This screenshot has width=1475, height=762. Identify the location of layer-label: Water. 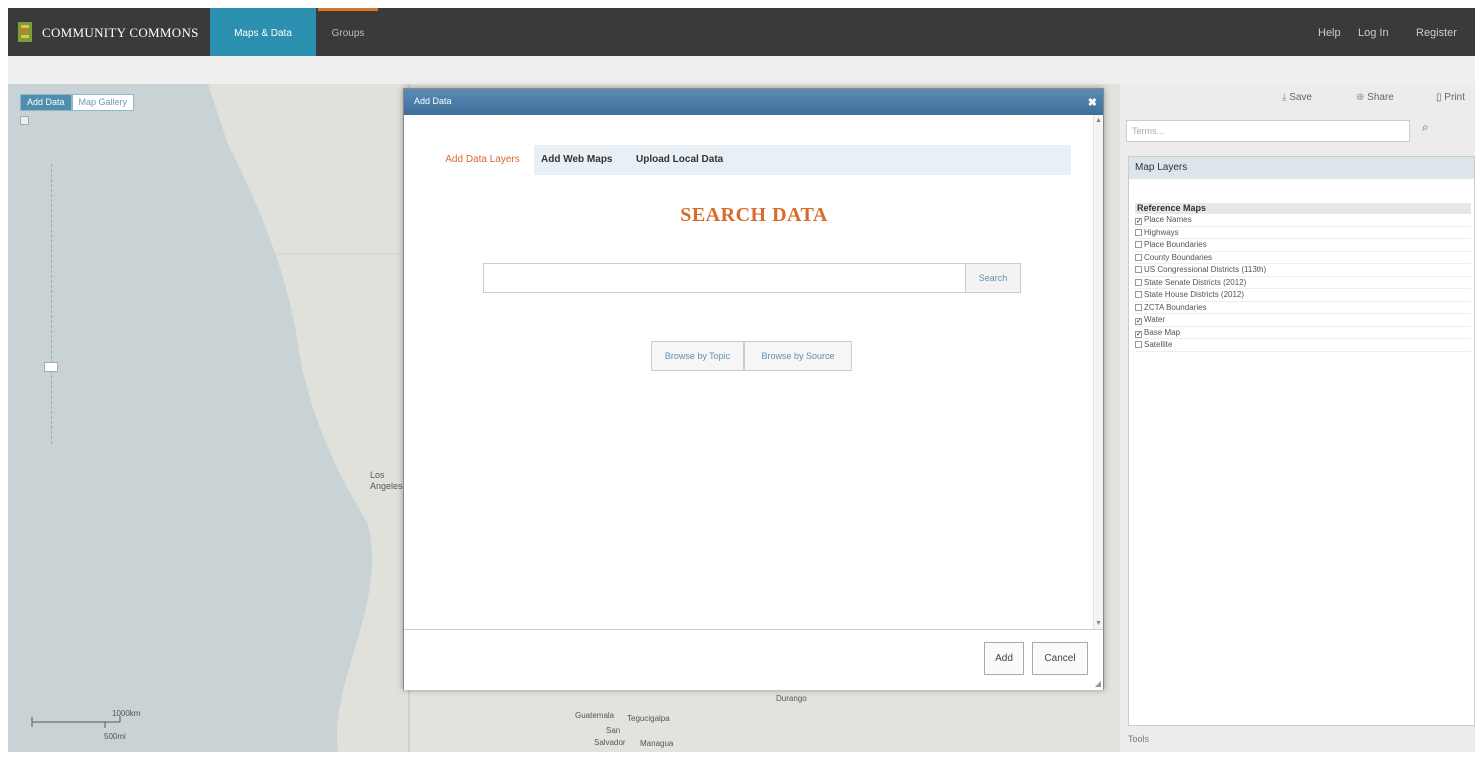
(1155, 319).